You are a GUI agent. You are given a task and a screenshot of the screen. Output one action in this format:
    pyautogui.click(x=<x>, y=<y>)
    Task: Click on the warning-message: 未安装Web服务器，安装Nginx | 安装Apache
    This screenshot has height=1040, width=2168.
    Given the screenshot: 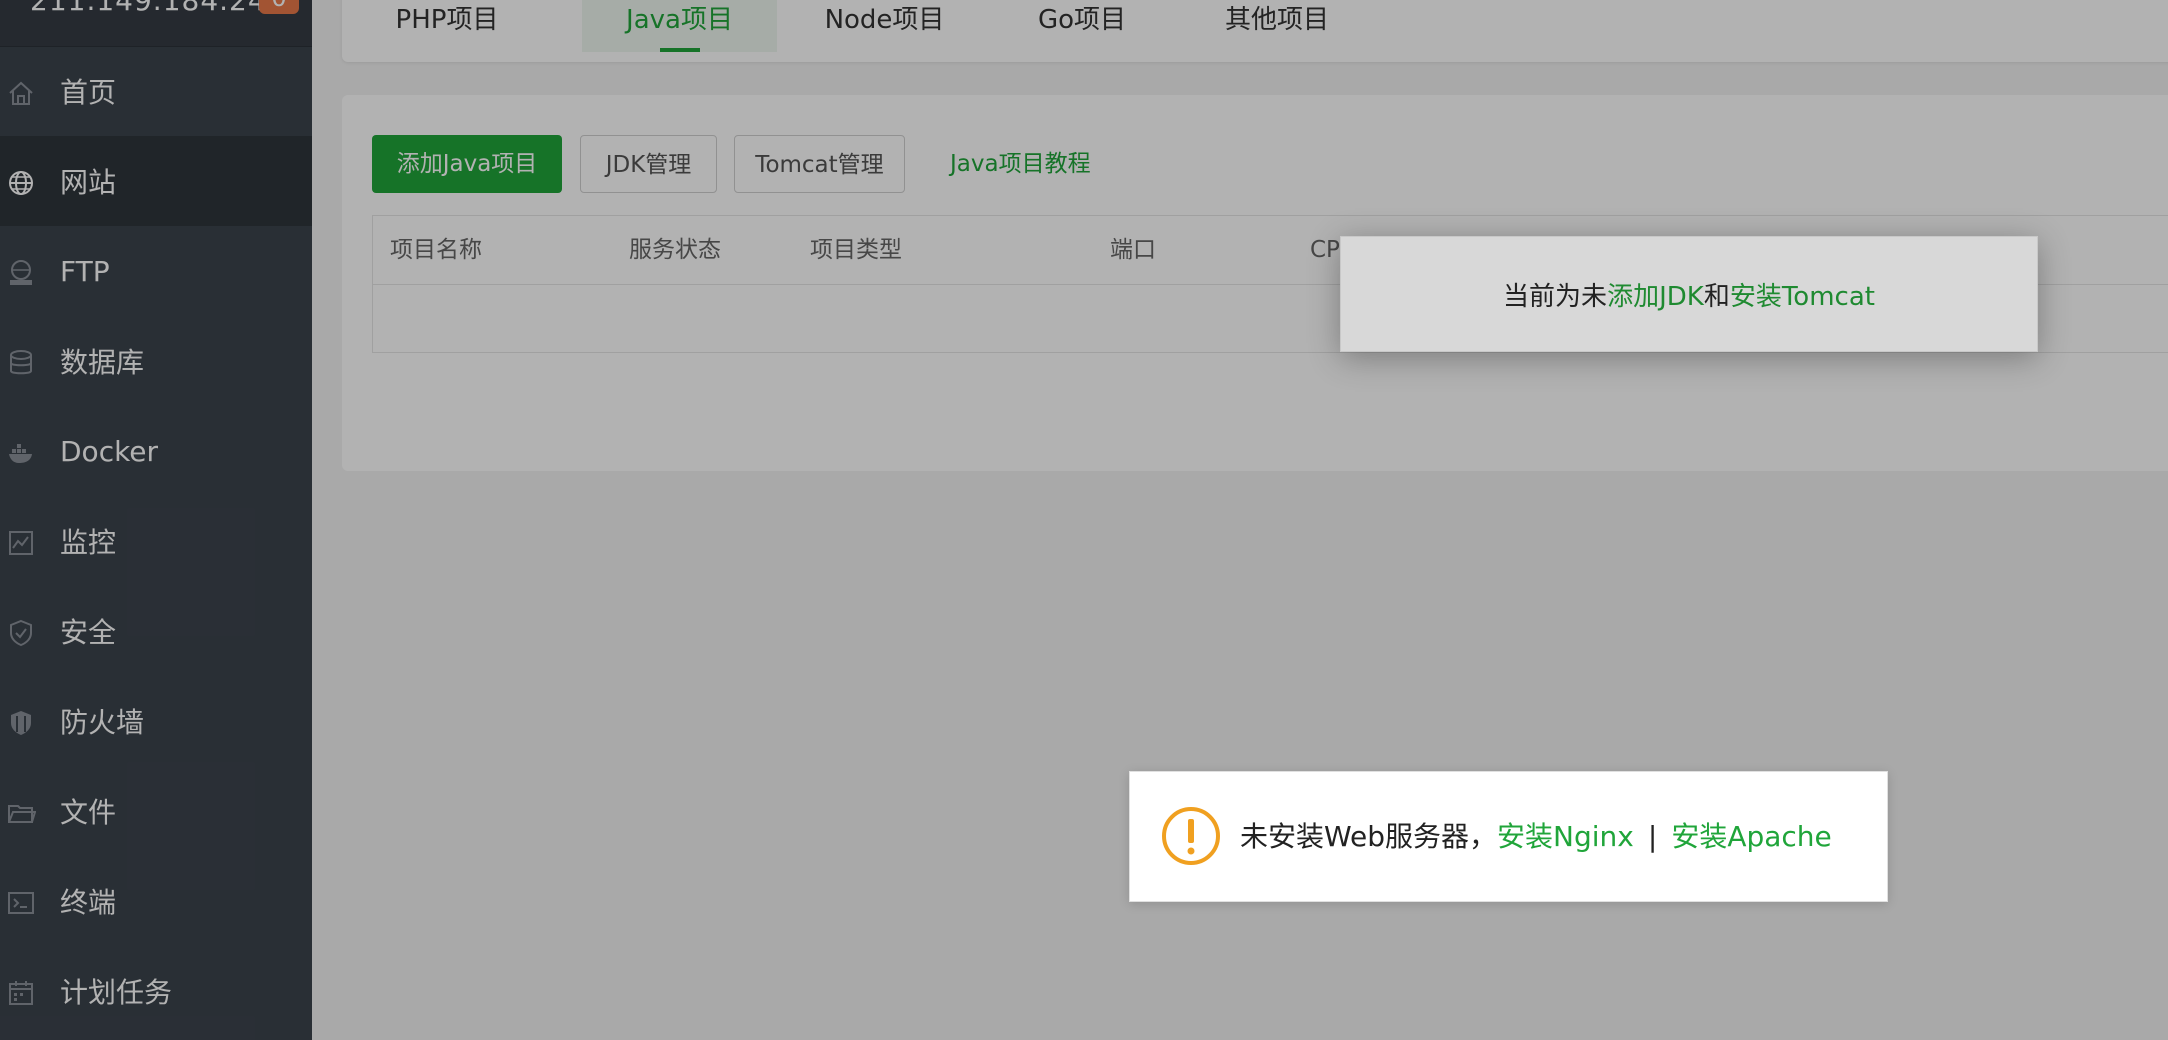 What is the action you would take?
    pyautogui.click(x=1536, y=836)
    